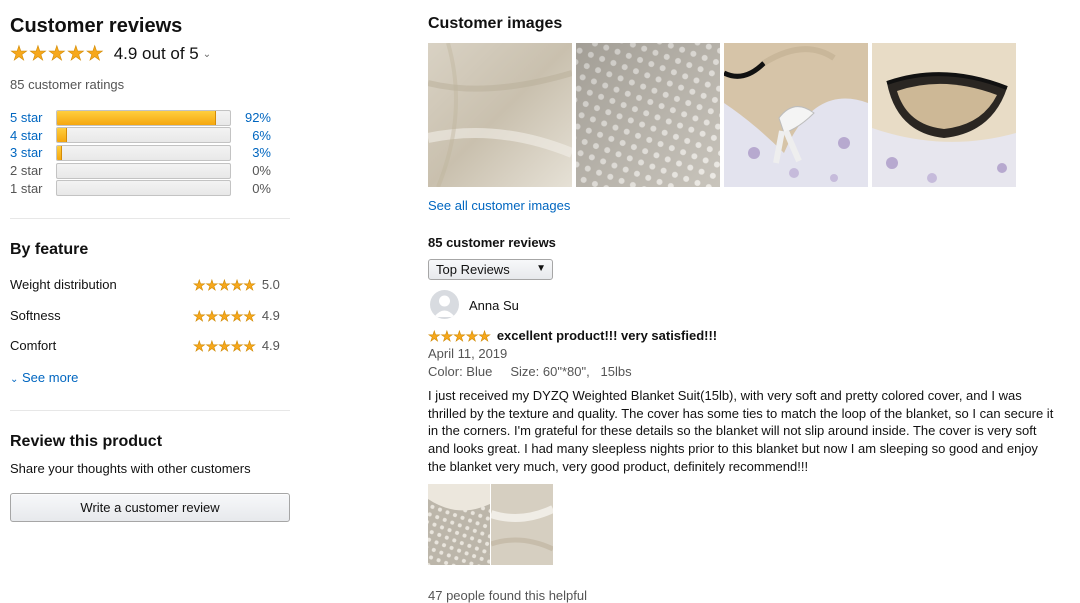 This screenshot has height=603, width=1080. I want to click on review-this-product-title: Review this product, so click(86, 441).